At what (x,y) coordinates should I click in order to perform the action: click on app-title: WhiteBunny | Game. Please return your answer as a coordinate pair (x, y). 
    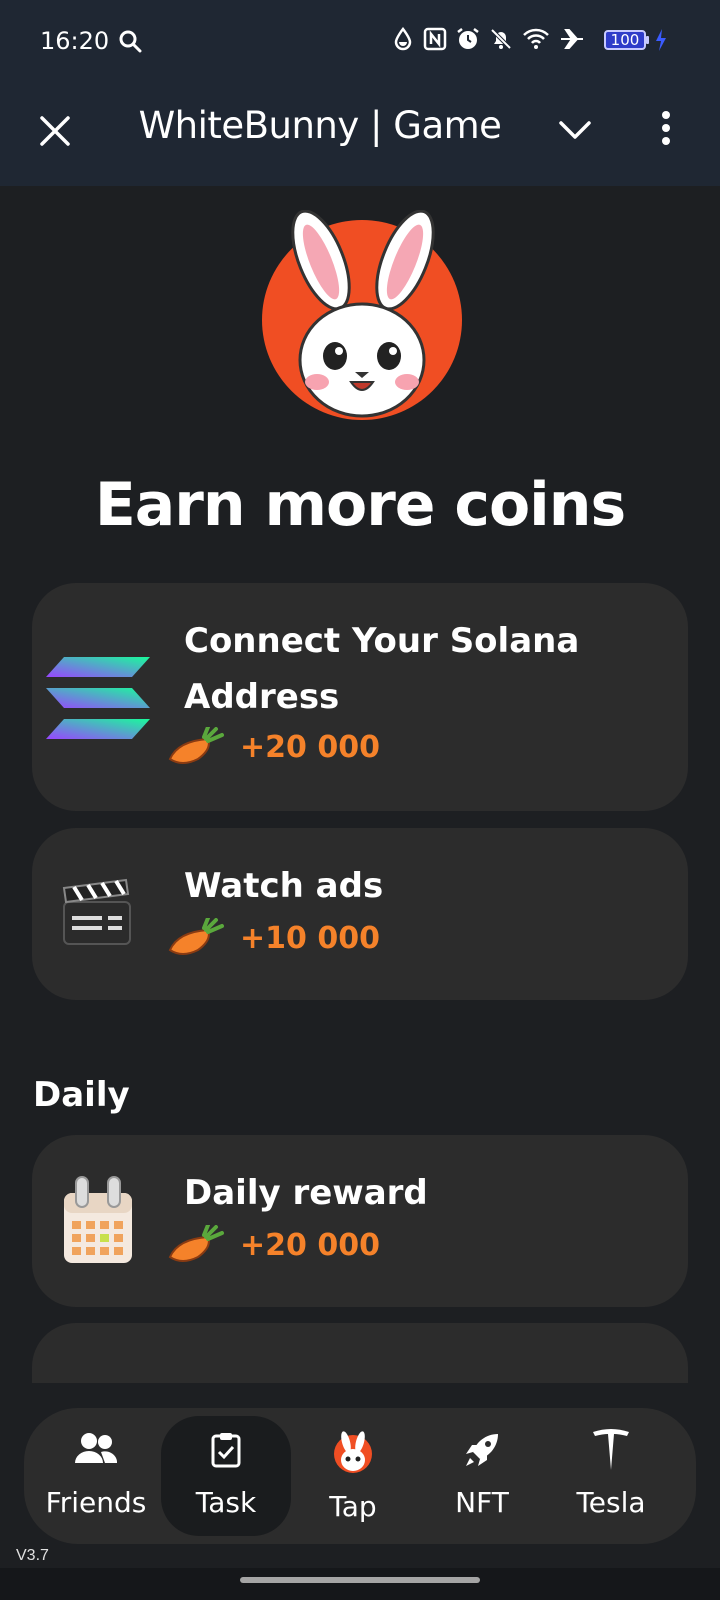
    Looking at the image, I should click on (320, 125).